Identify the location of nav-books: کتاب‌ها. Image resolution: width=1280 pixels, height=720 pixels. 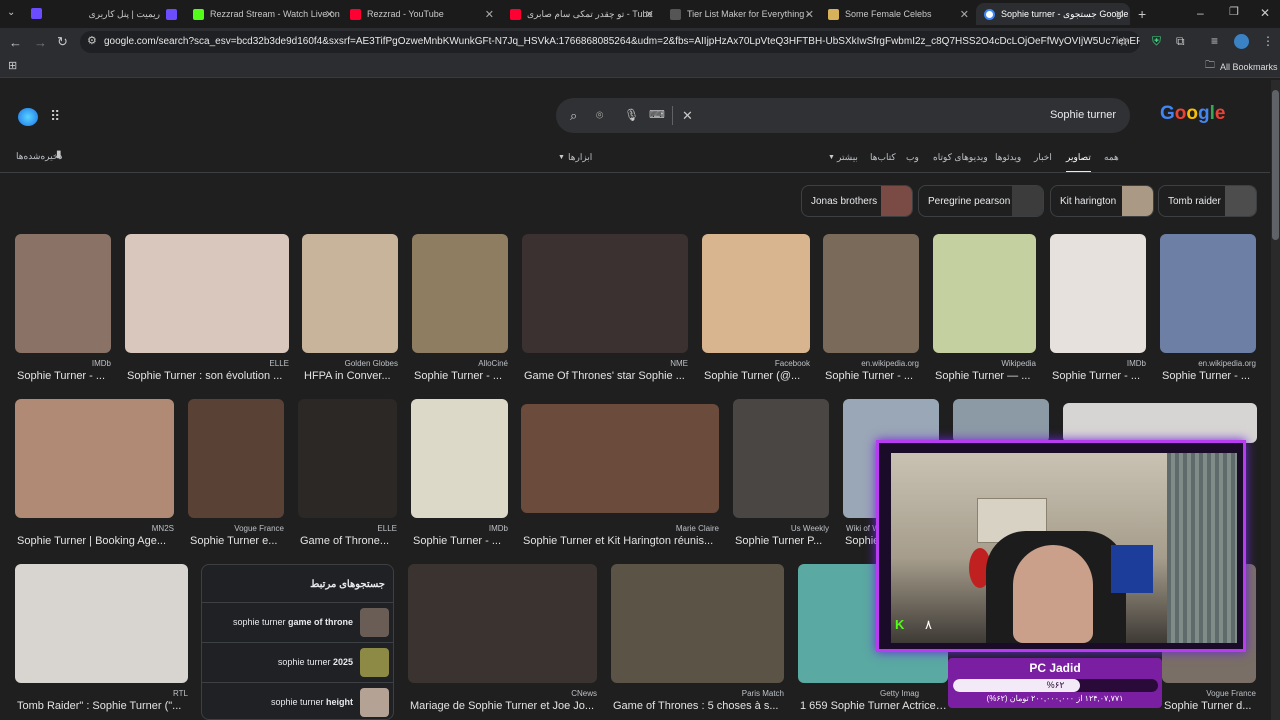
(883, 157).